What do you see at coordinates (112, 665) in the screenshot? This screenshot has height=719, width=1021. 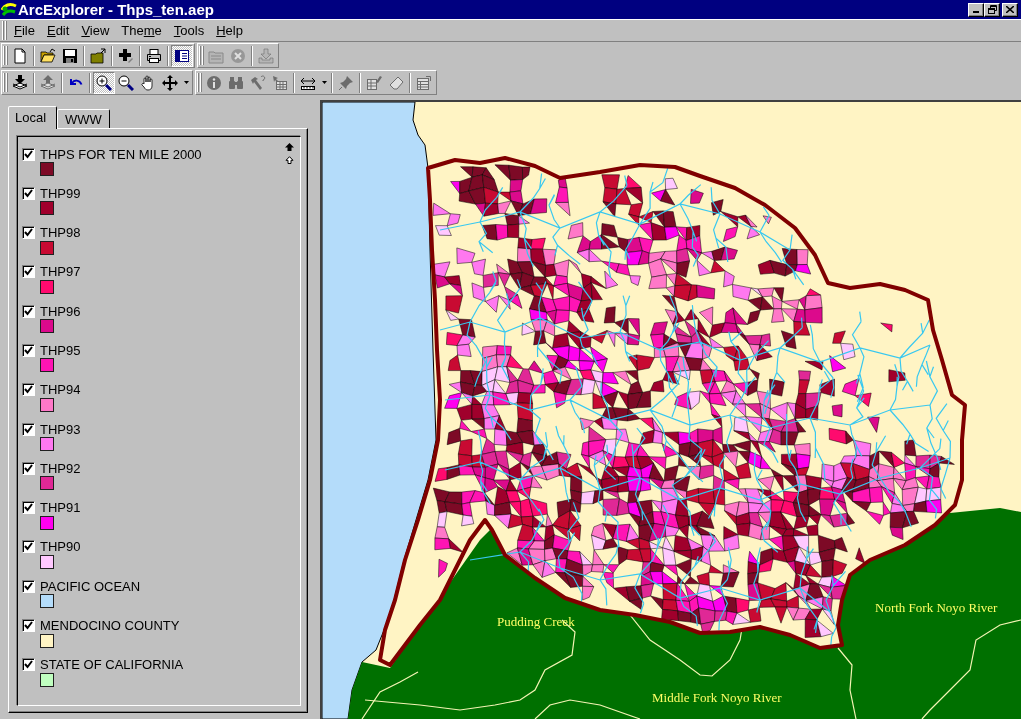 I see `layer-name: STATE OF CALIFORNIA` at bounding box center [112, 665].